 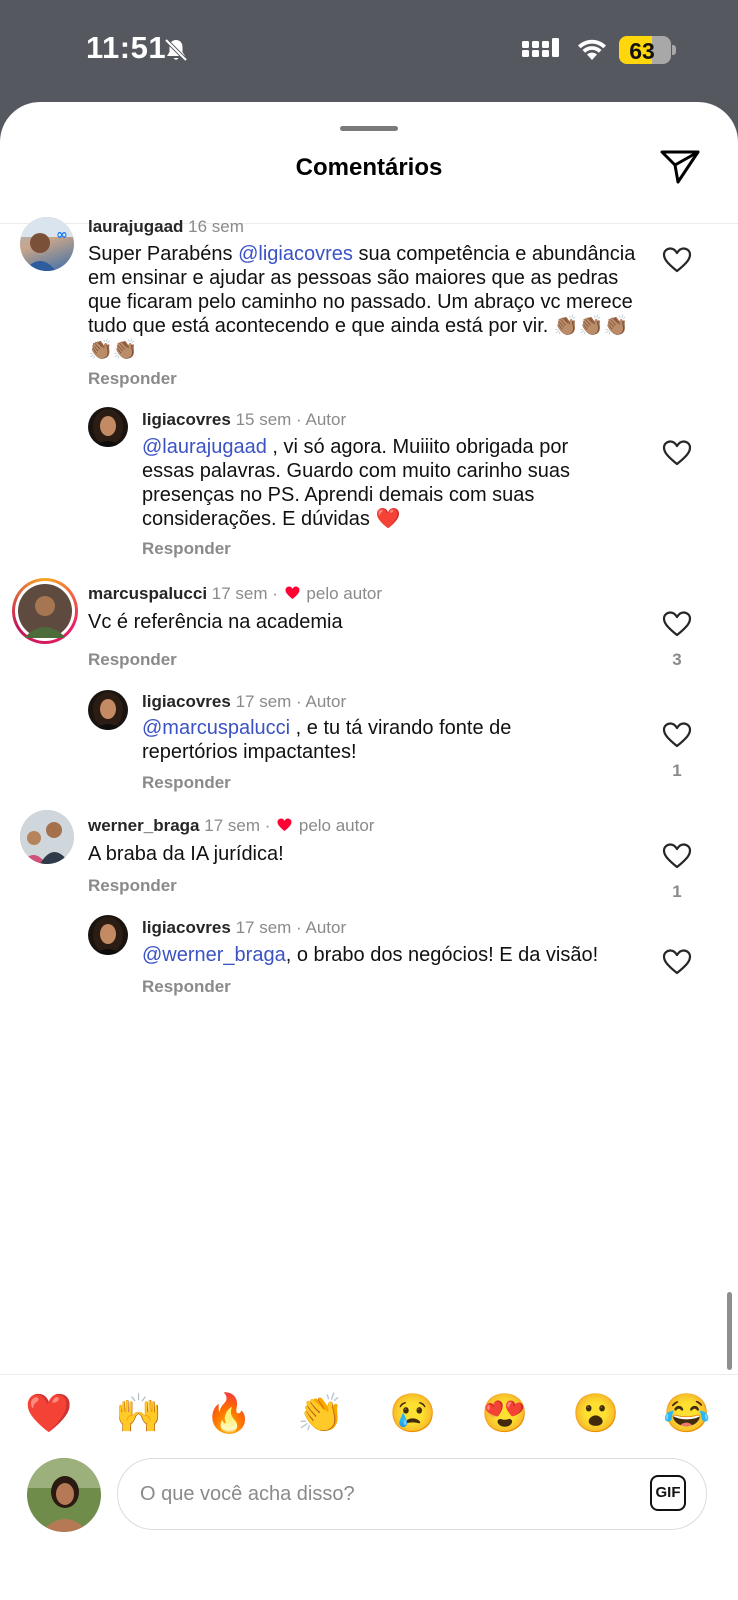 I want to click on comment-text-part: , o brabo dos negócios! E da visão!, so click(x=442, y=955).